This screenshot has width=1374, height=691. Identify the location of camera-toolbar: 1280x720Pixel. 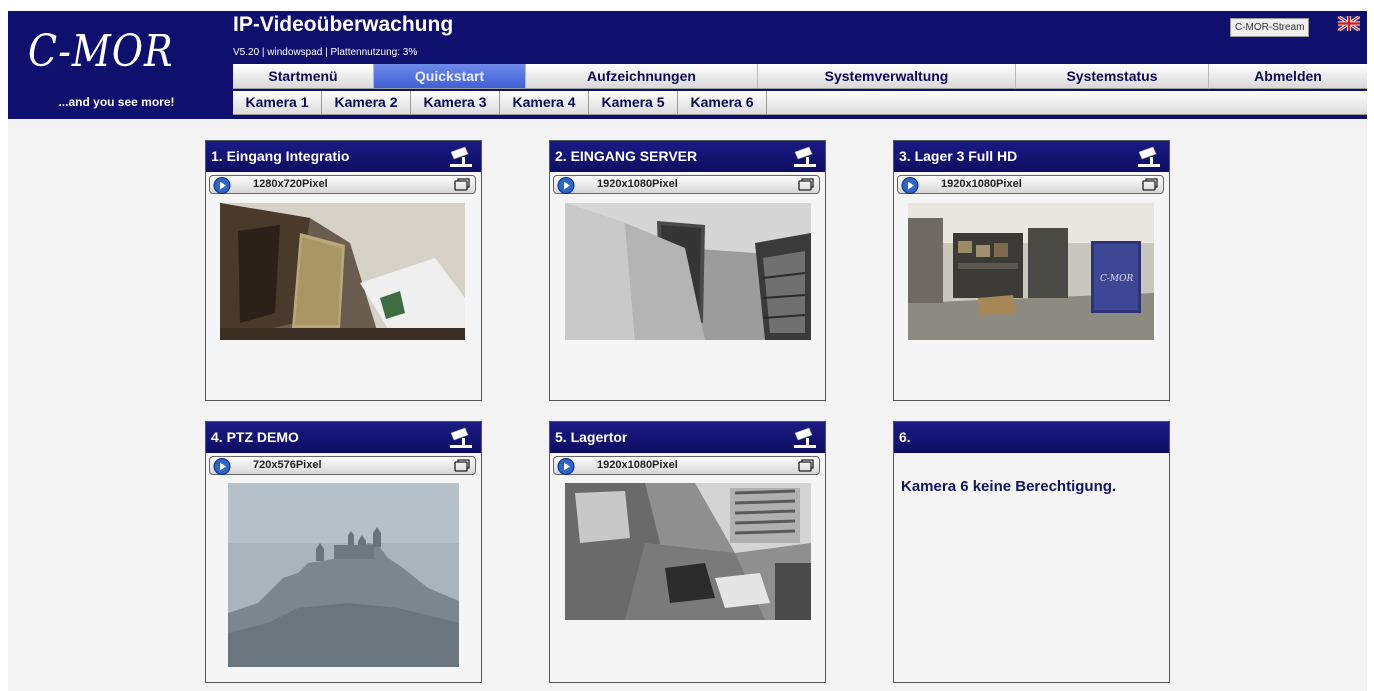
(342, 184).